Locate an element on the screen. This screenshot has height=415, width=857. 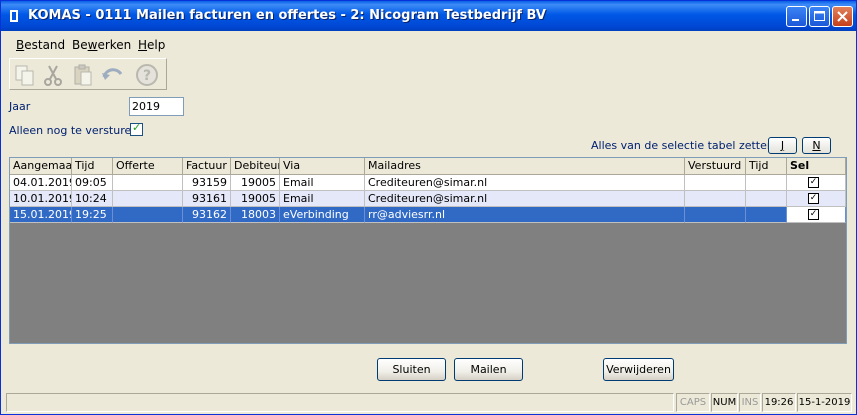
selection-label: Alles van de selectie tabel zetten op is located at coordinates (691, 145).